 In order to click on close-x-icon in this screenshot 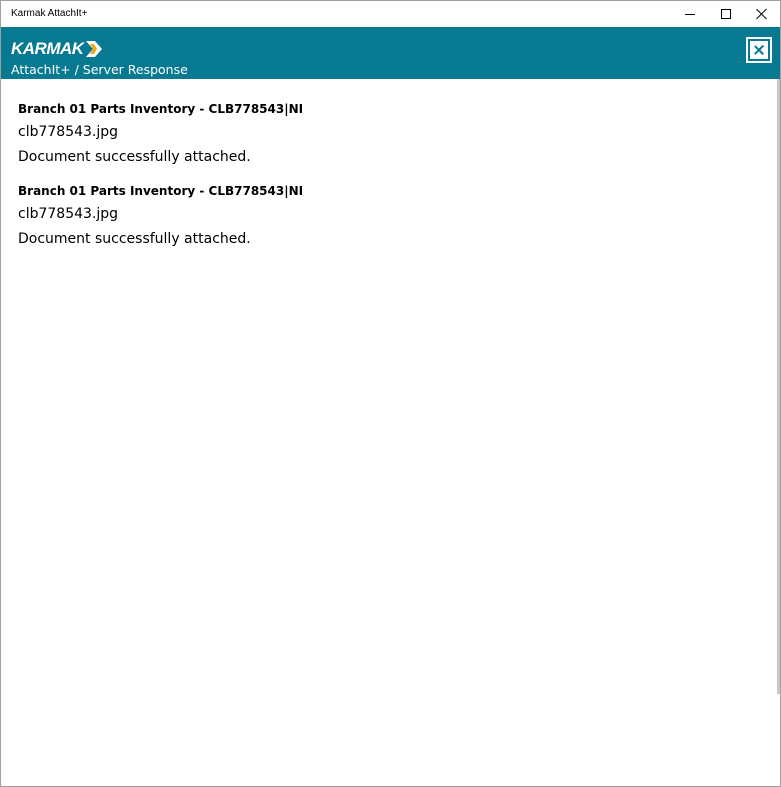, I will do `click(759, 50)`.